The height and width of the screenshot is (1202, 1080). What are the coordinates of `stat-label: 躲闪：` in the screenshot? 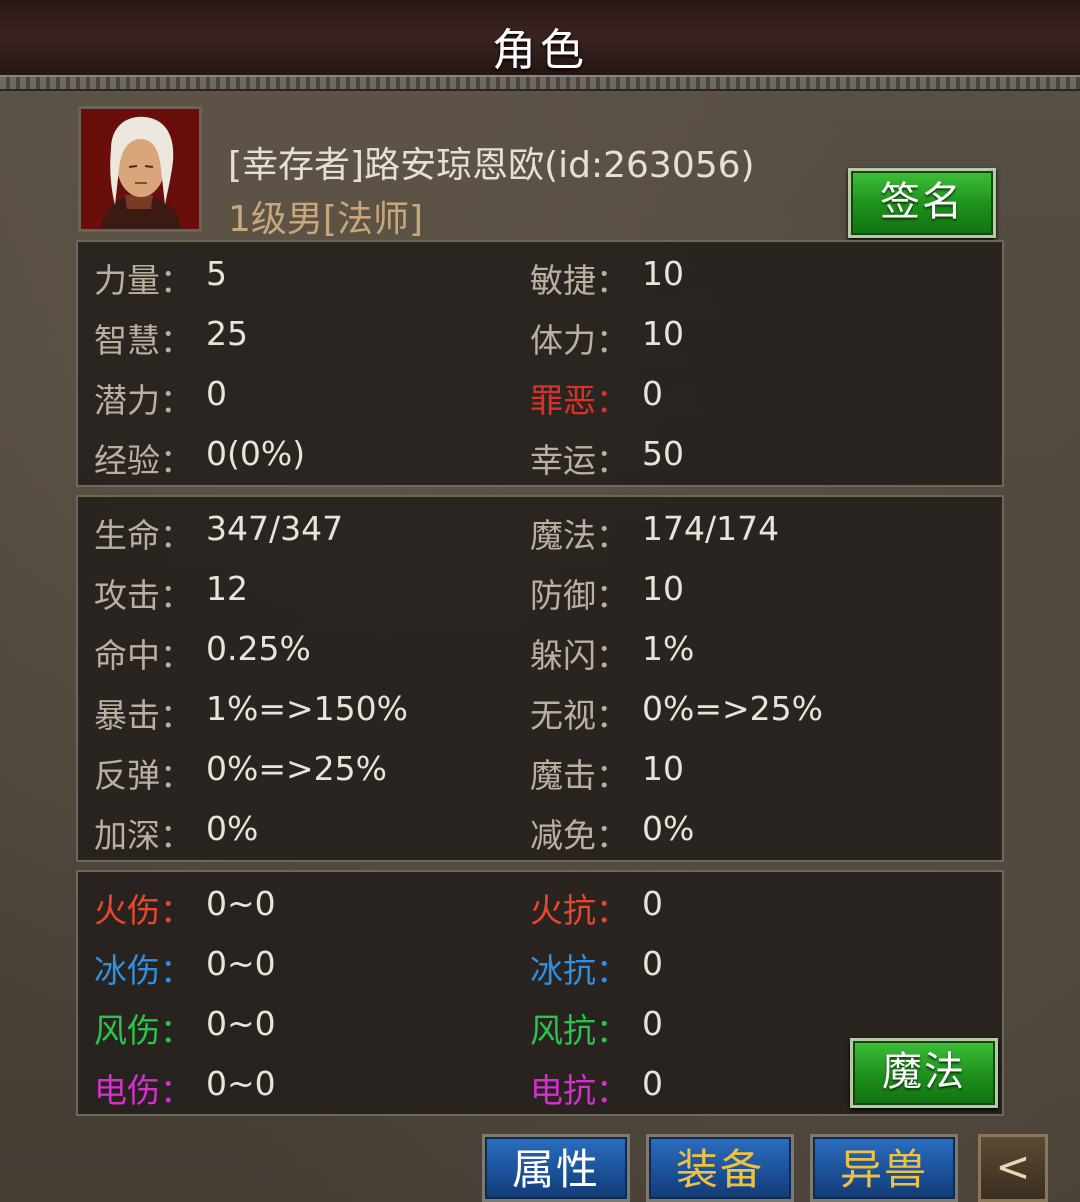 It's located at (579, 655).